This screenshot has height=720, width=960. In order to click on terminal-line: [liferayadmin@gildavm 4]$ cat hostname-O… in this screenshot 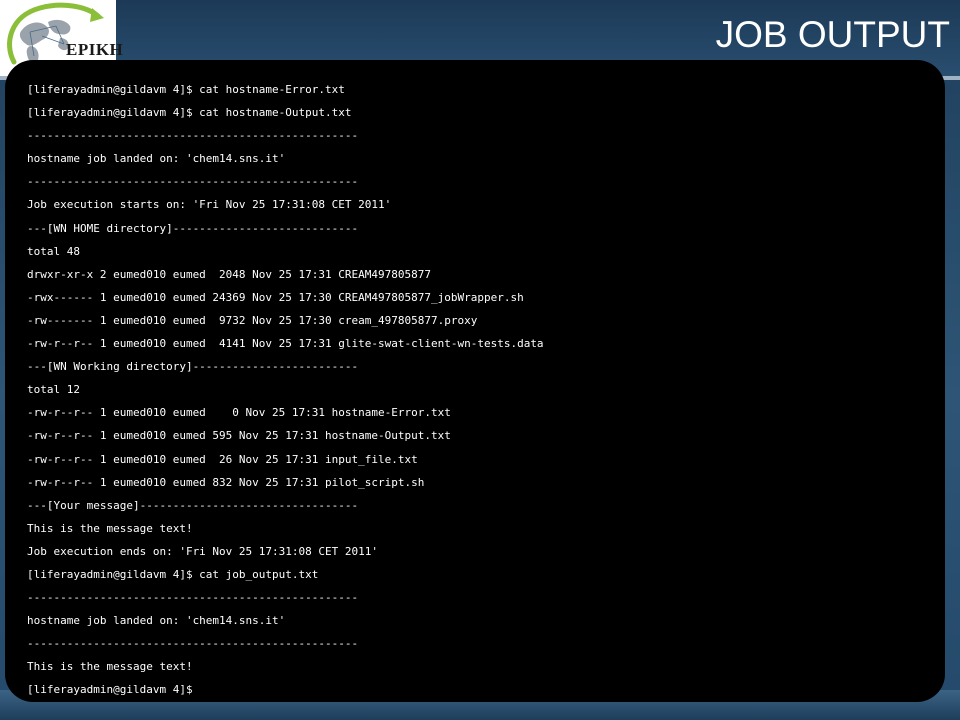, I will do `click(189, 113)`.